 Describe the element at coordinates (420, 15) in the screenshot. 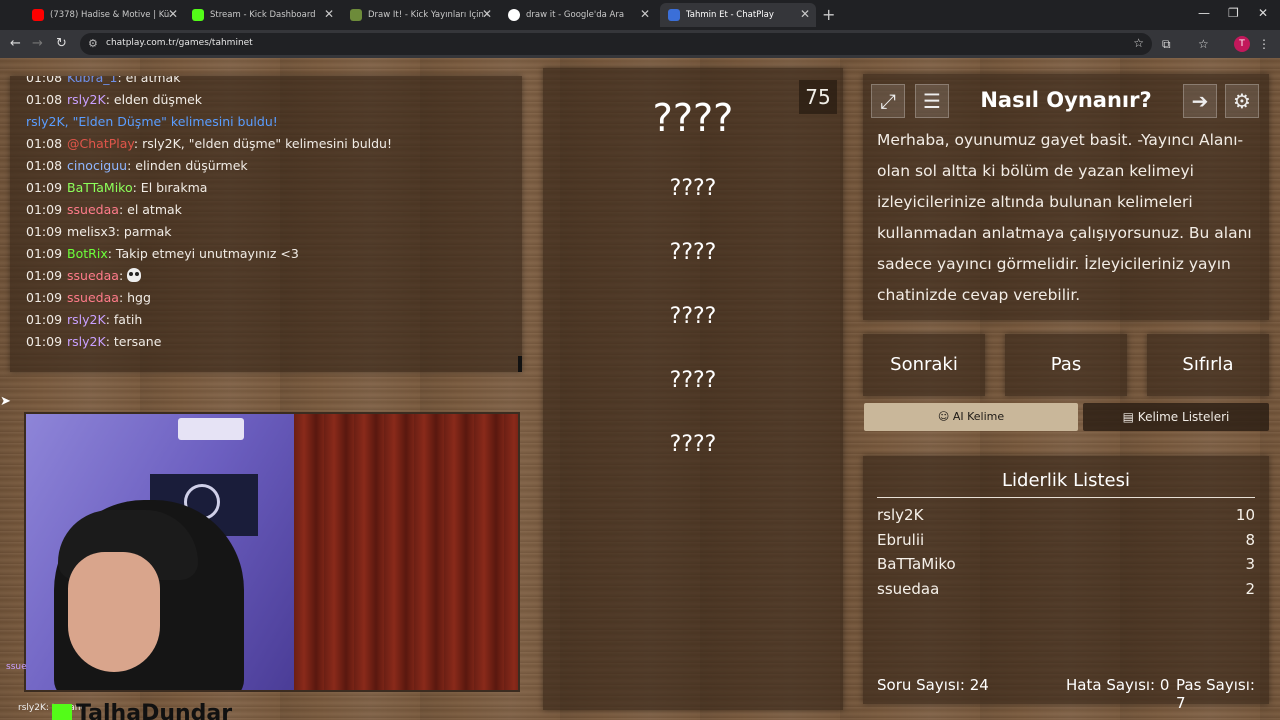

I see `tab-draw-it: Draw It! - Kick Yayınları İçin Çizi ✕` at that location.